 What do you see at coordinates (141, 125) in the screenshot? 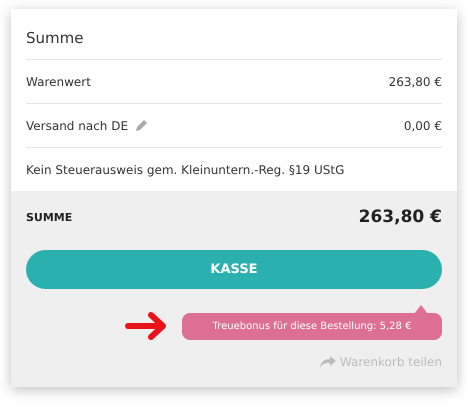
I see `pencil-icon` at bounding box center [141, 125].